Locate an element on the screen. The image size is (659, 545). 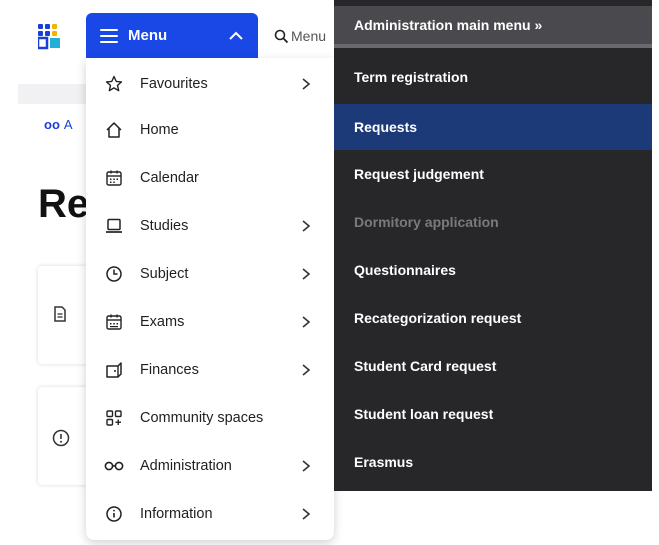
wallet-icon is located at coordinates (114, 370).